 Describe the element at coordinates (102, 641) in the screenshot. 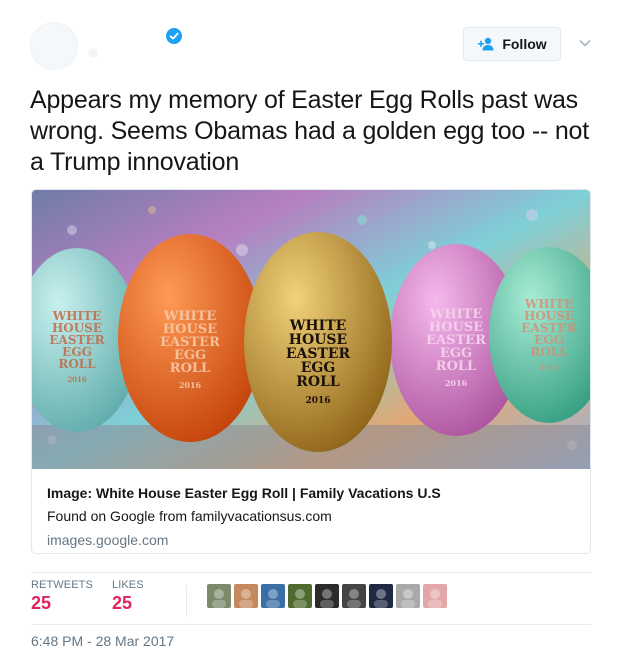

I see `tweet-timestamp: 6:48 PM - 28 Mar 2017` at that location.